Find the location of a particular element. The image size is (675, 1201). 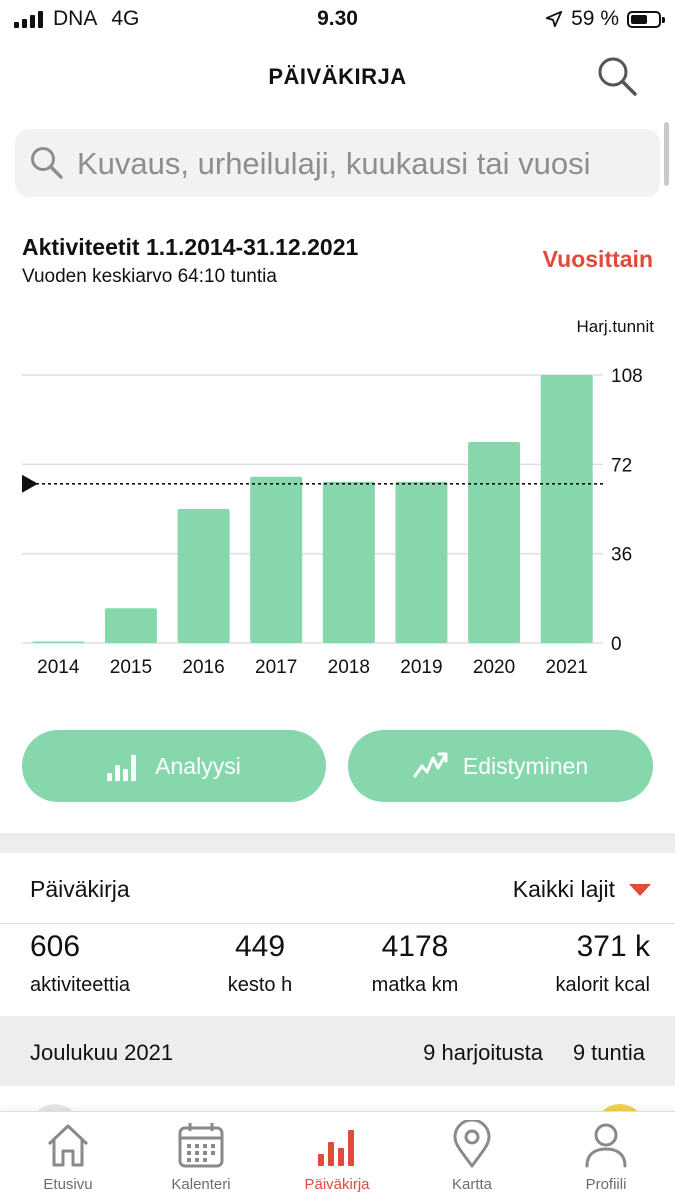

tab-profile: Profiili is located at coordinates (606, 1156).